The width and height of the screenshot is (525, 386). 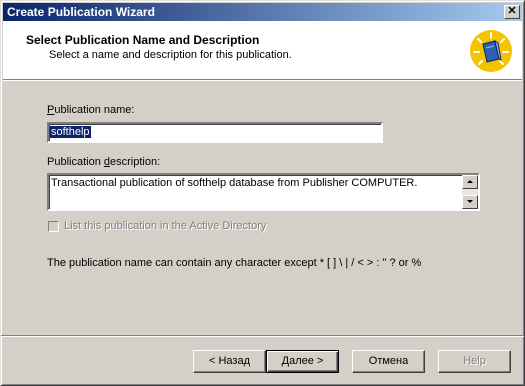 I want to click on header-divider, so click(x=262, y=80).